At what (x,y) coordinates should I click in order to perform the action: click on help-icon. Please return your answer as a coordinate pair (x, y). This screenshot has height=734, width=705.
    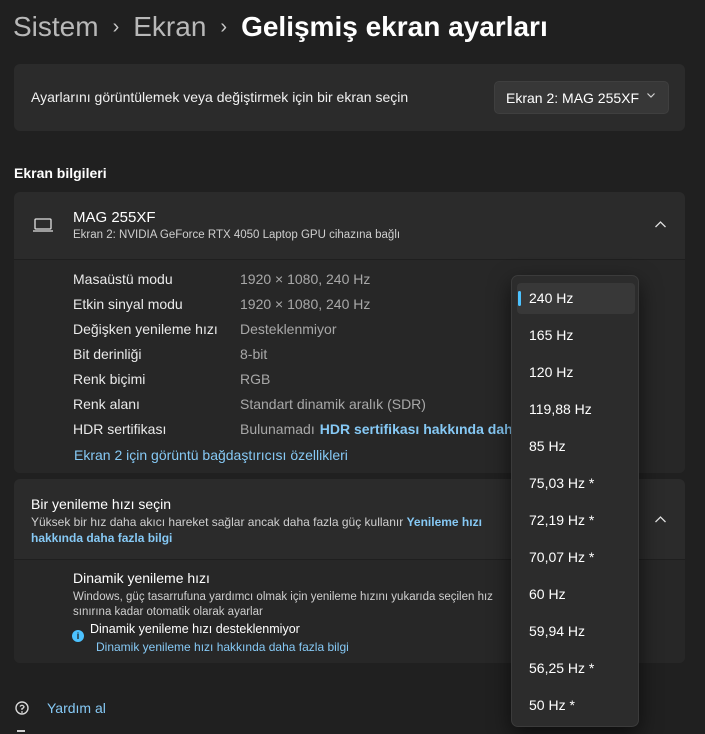
    Looking at the image, I should click on (23, 709).